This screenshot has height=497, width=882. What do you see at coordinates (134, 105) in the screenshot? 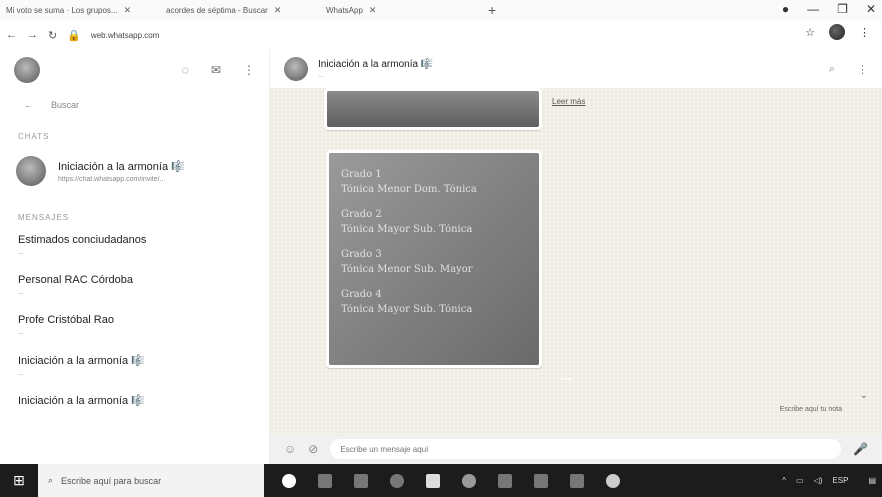
I see `search-row: ← Buscar` at bounding box center [134, 105].